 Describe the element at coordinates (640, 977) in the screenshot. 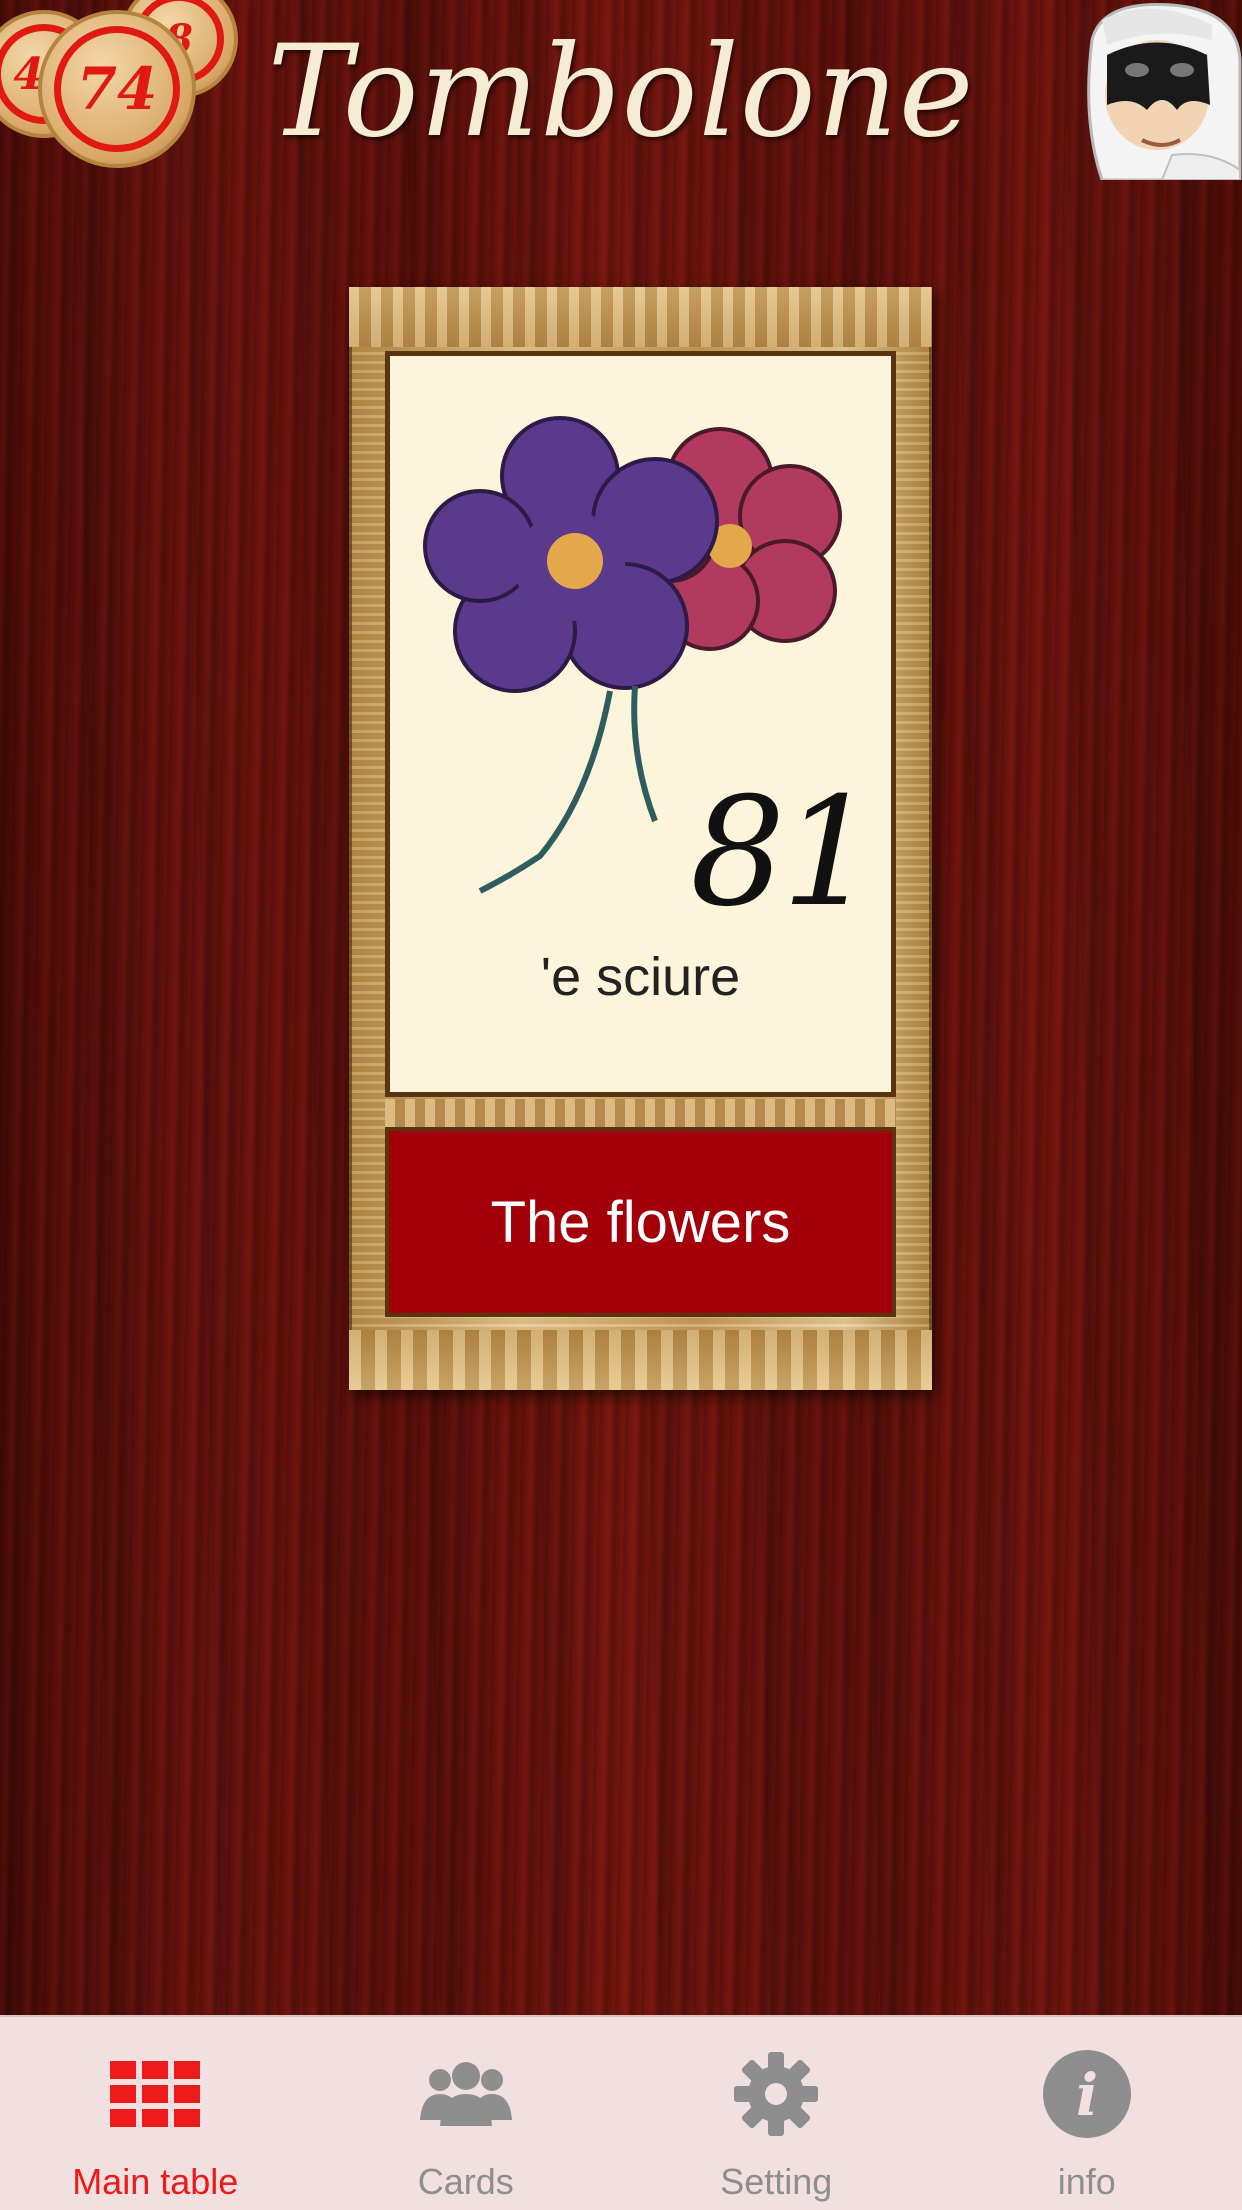

I see `card-neapolitan-name: 'e sciure` at that location.